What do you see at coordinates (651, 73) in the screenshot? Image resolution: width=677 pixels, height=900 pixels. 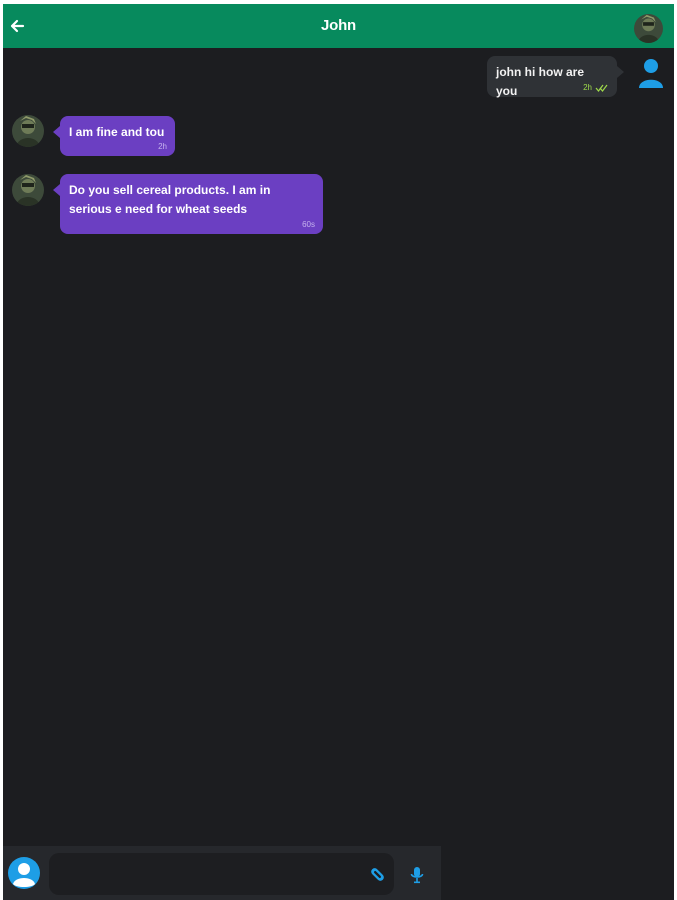 I see `my-user-icon` at bounding box center [651, 73].